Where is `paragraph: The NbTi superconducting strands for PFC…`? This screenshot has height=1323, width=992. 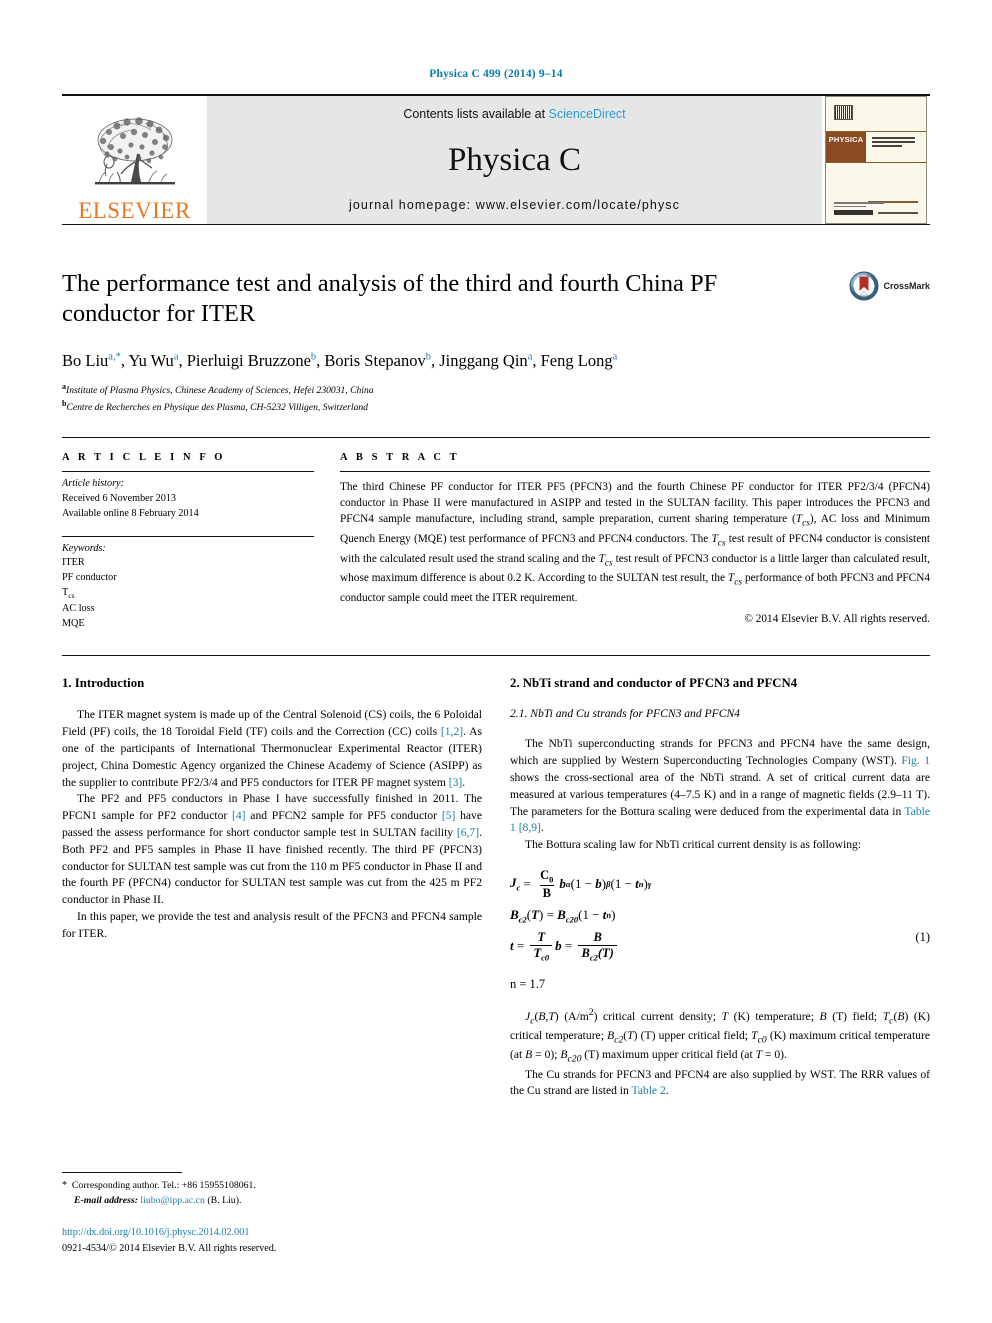 paragraph: The NbTi superconducting strands for PFC… is located at coordinates (720, 786).